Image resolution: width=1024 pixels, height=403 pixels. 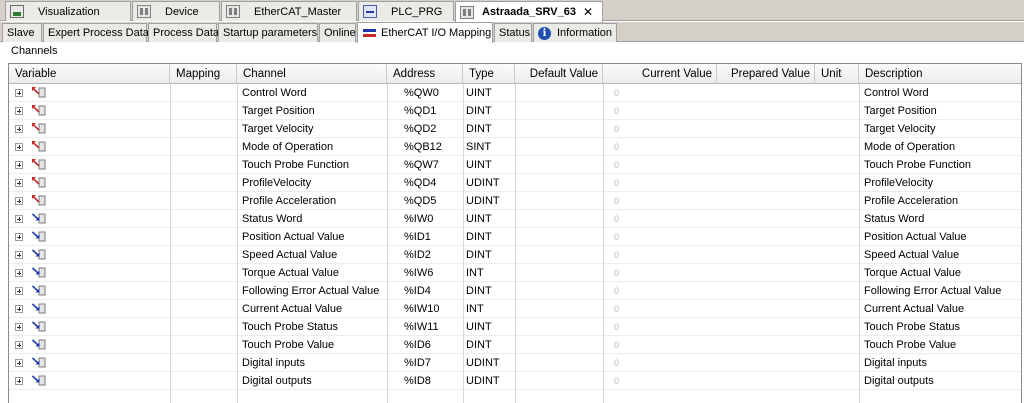 I want to click on description-value: Touch Probe Status, so click(x=912, y=327).